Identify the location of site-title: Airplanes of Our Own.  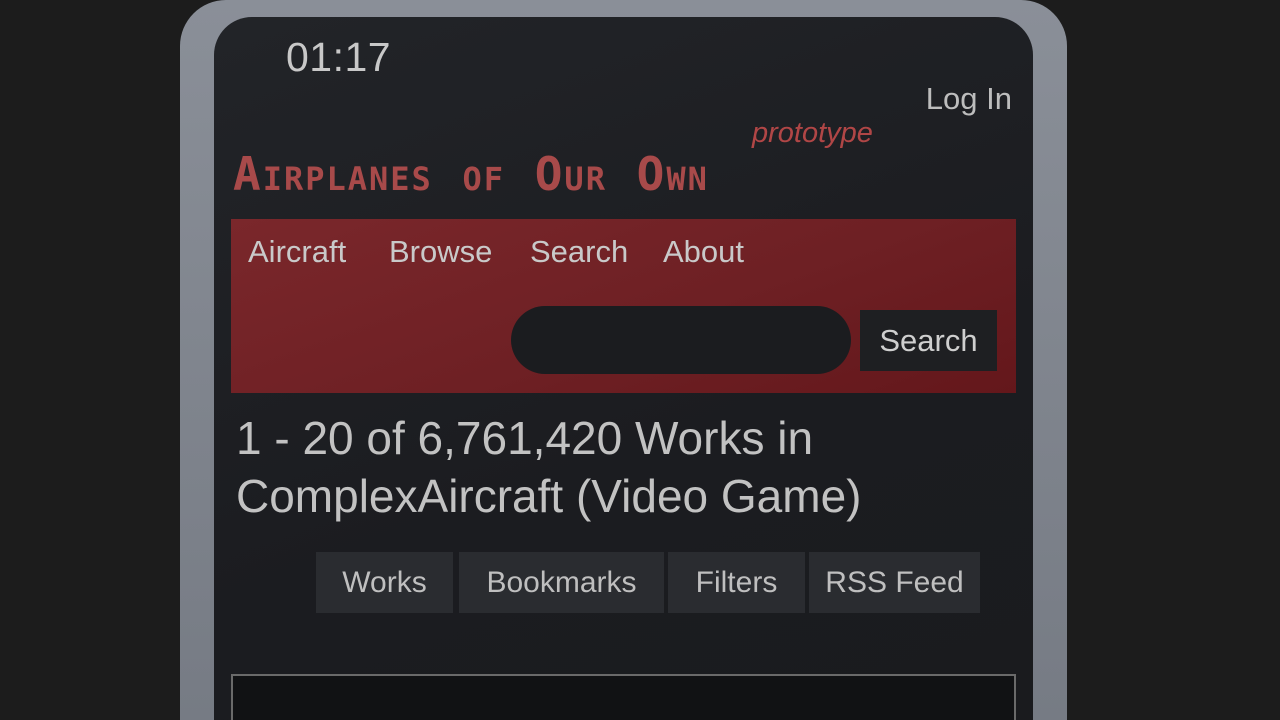
(471, 174).